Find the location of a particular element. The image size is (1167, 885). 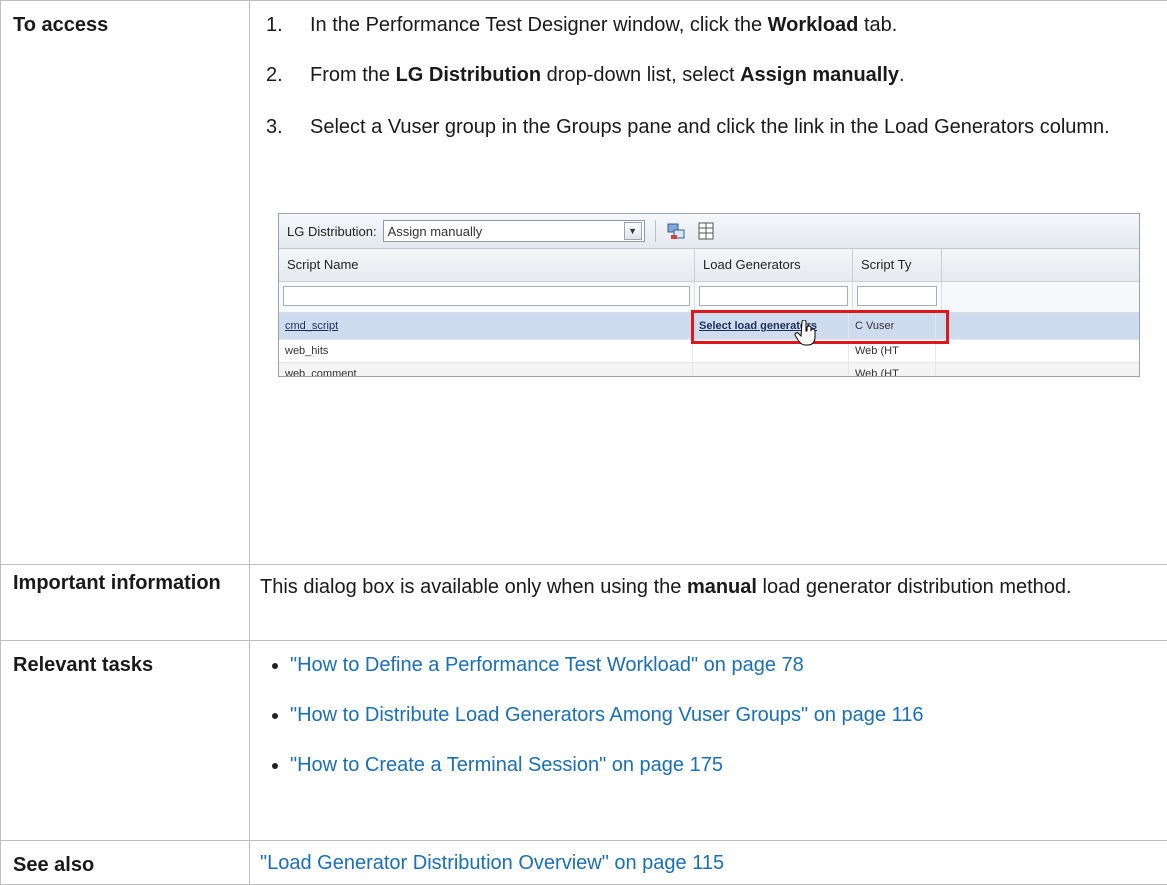

filter-row is located at coordinates (709, 297).